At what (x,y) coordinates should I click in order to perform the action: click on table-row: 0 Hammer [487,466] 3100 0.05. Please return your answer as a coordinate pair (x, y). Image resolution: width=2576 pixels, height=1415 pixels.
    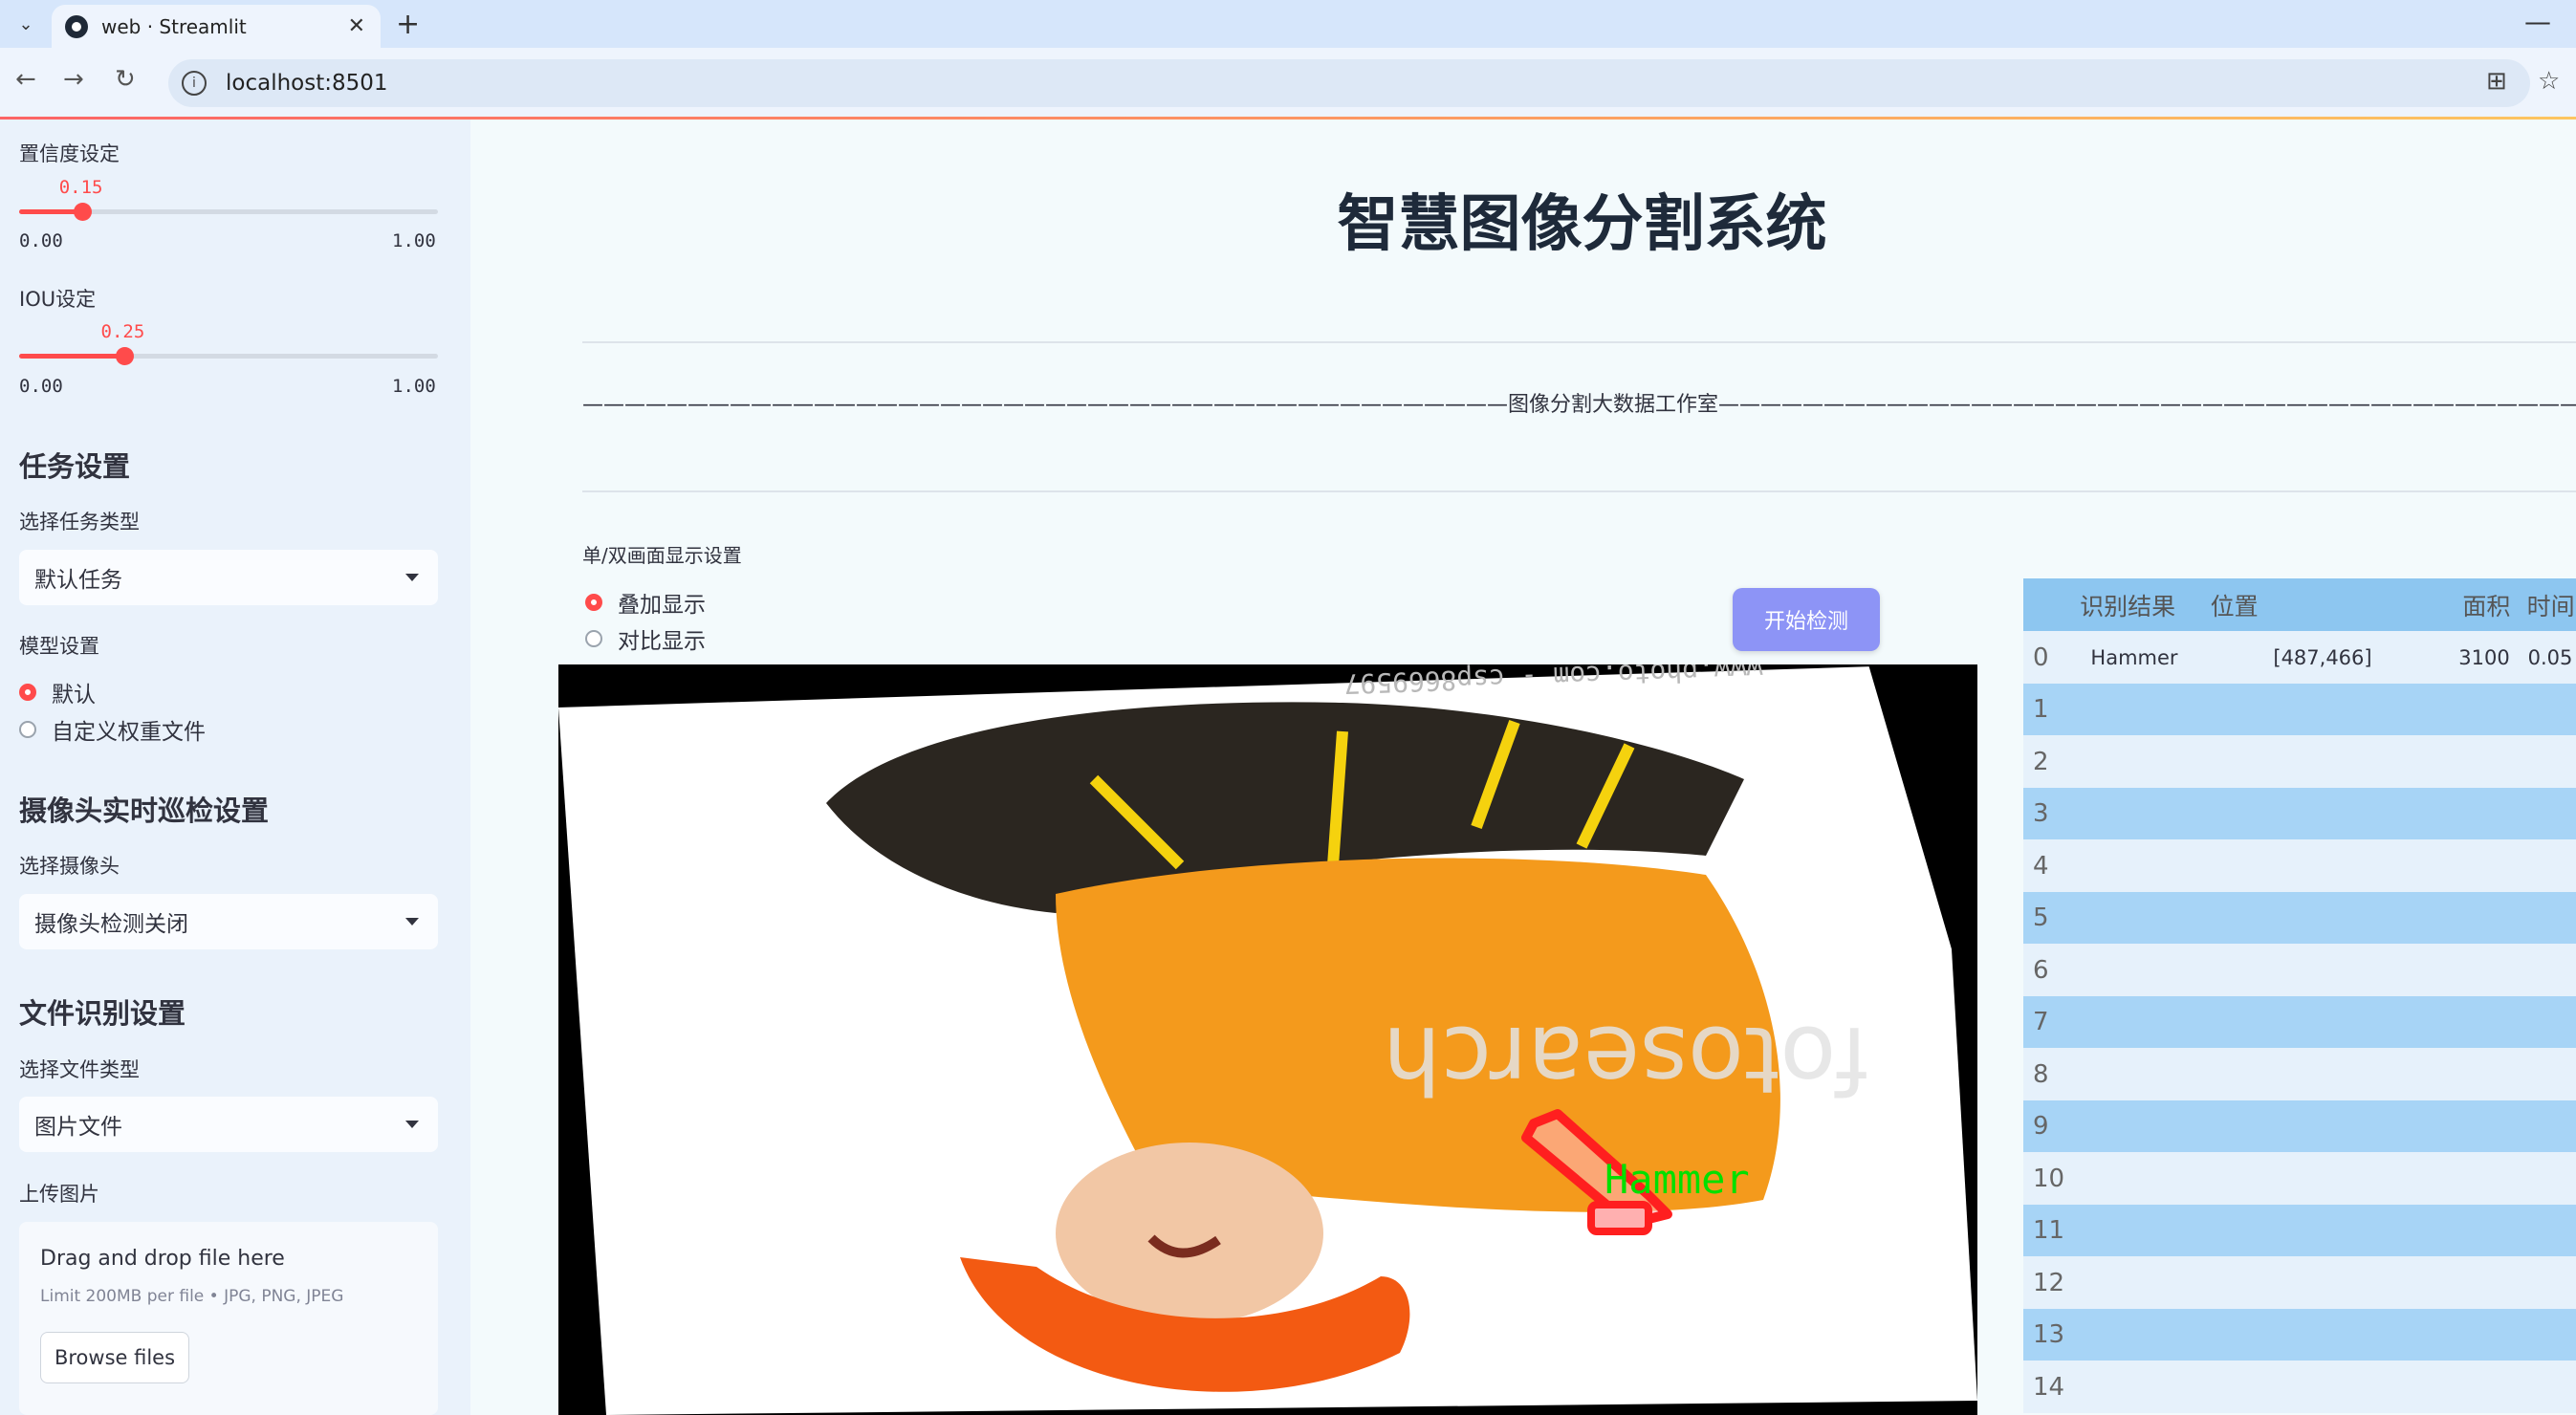
    Looking at the image, I should click on (2299, 657).